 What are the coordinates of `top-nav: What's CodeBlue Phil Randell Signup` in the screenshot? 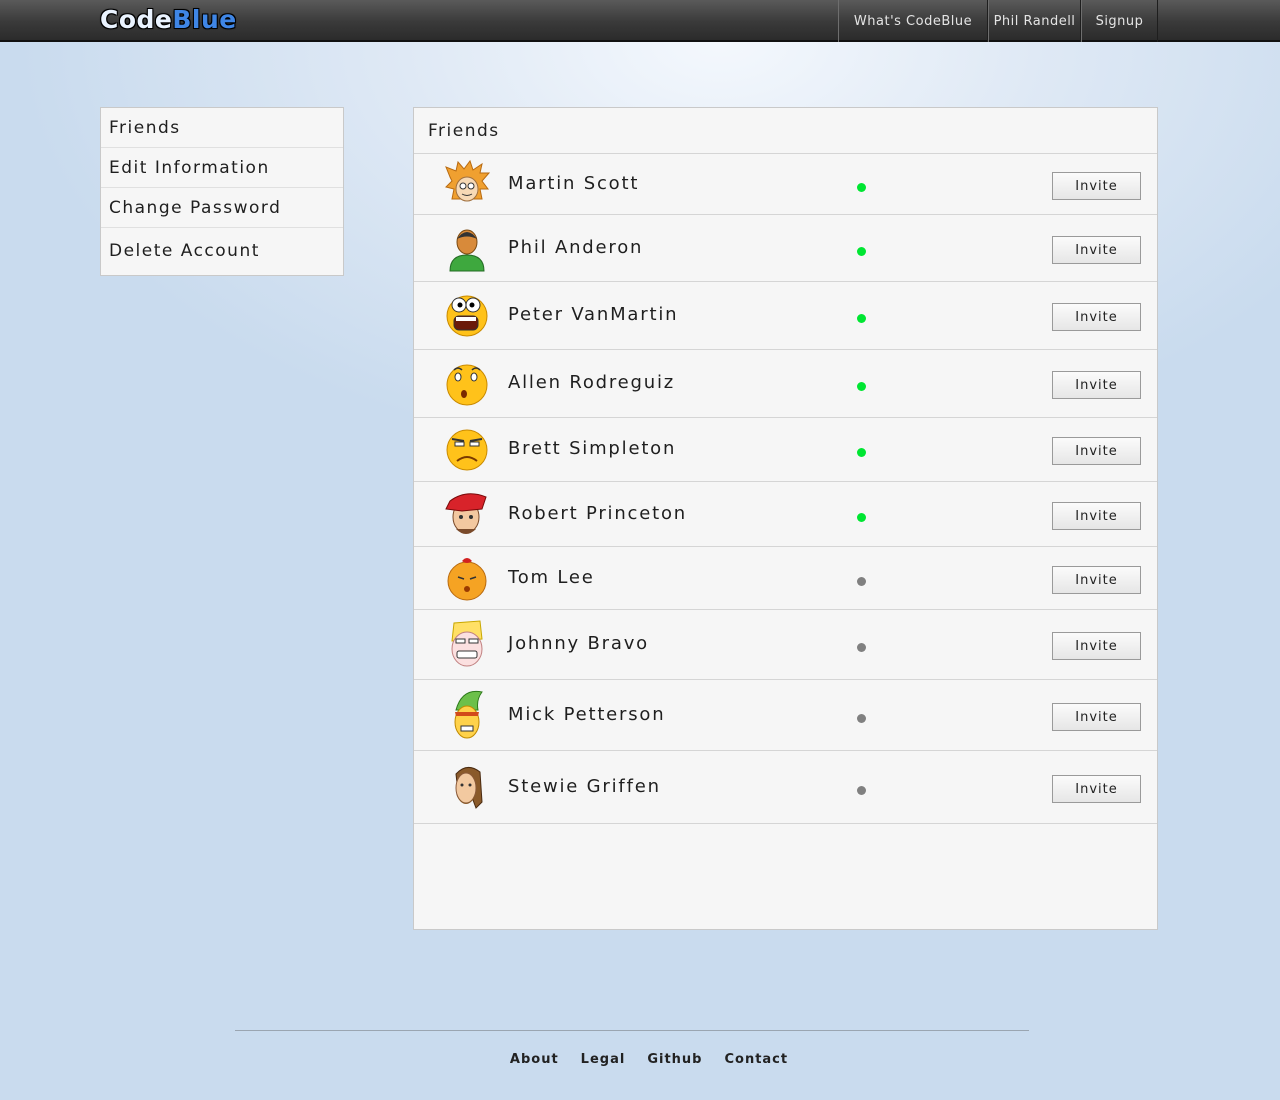 It's located at (998, 21).